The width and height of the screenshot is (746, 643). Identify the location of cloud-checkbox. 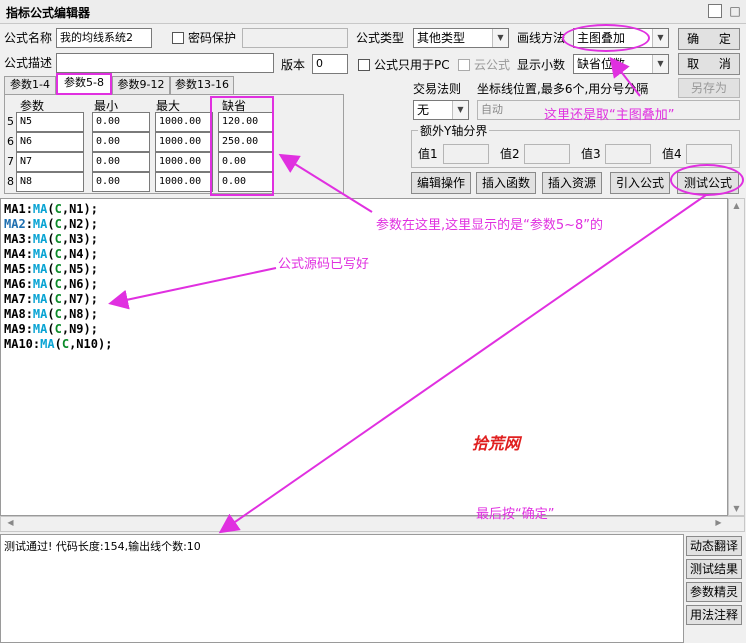
(464, 65).